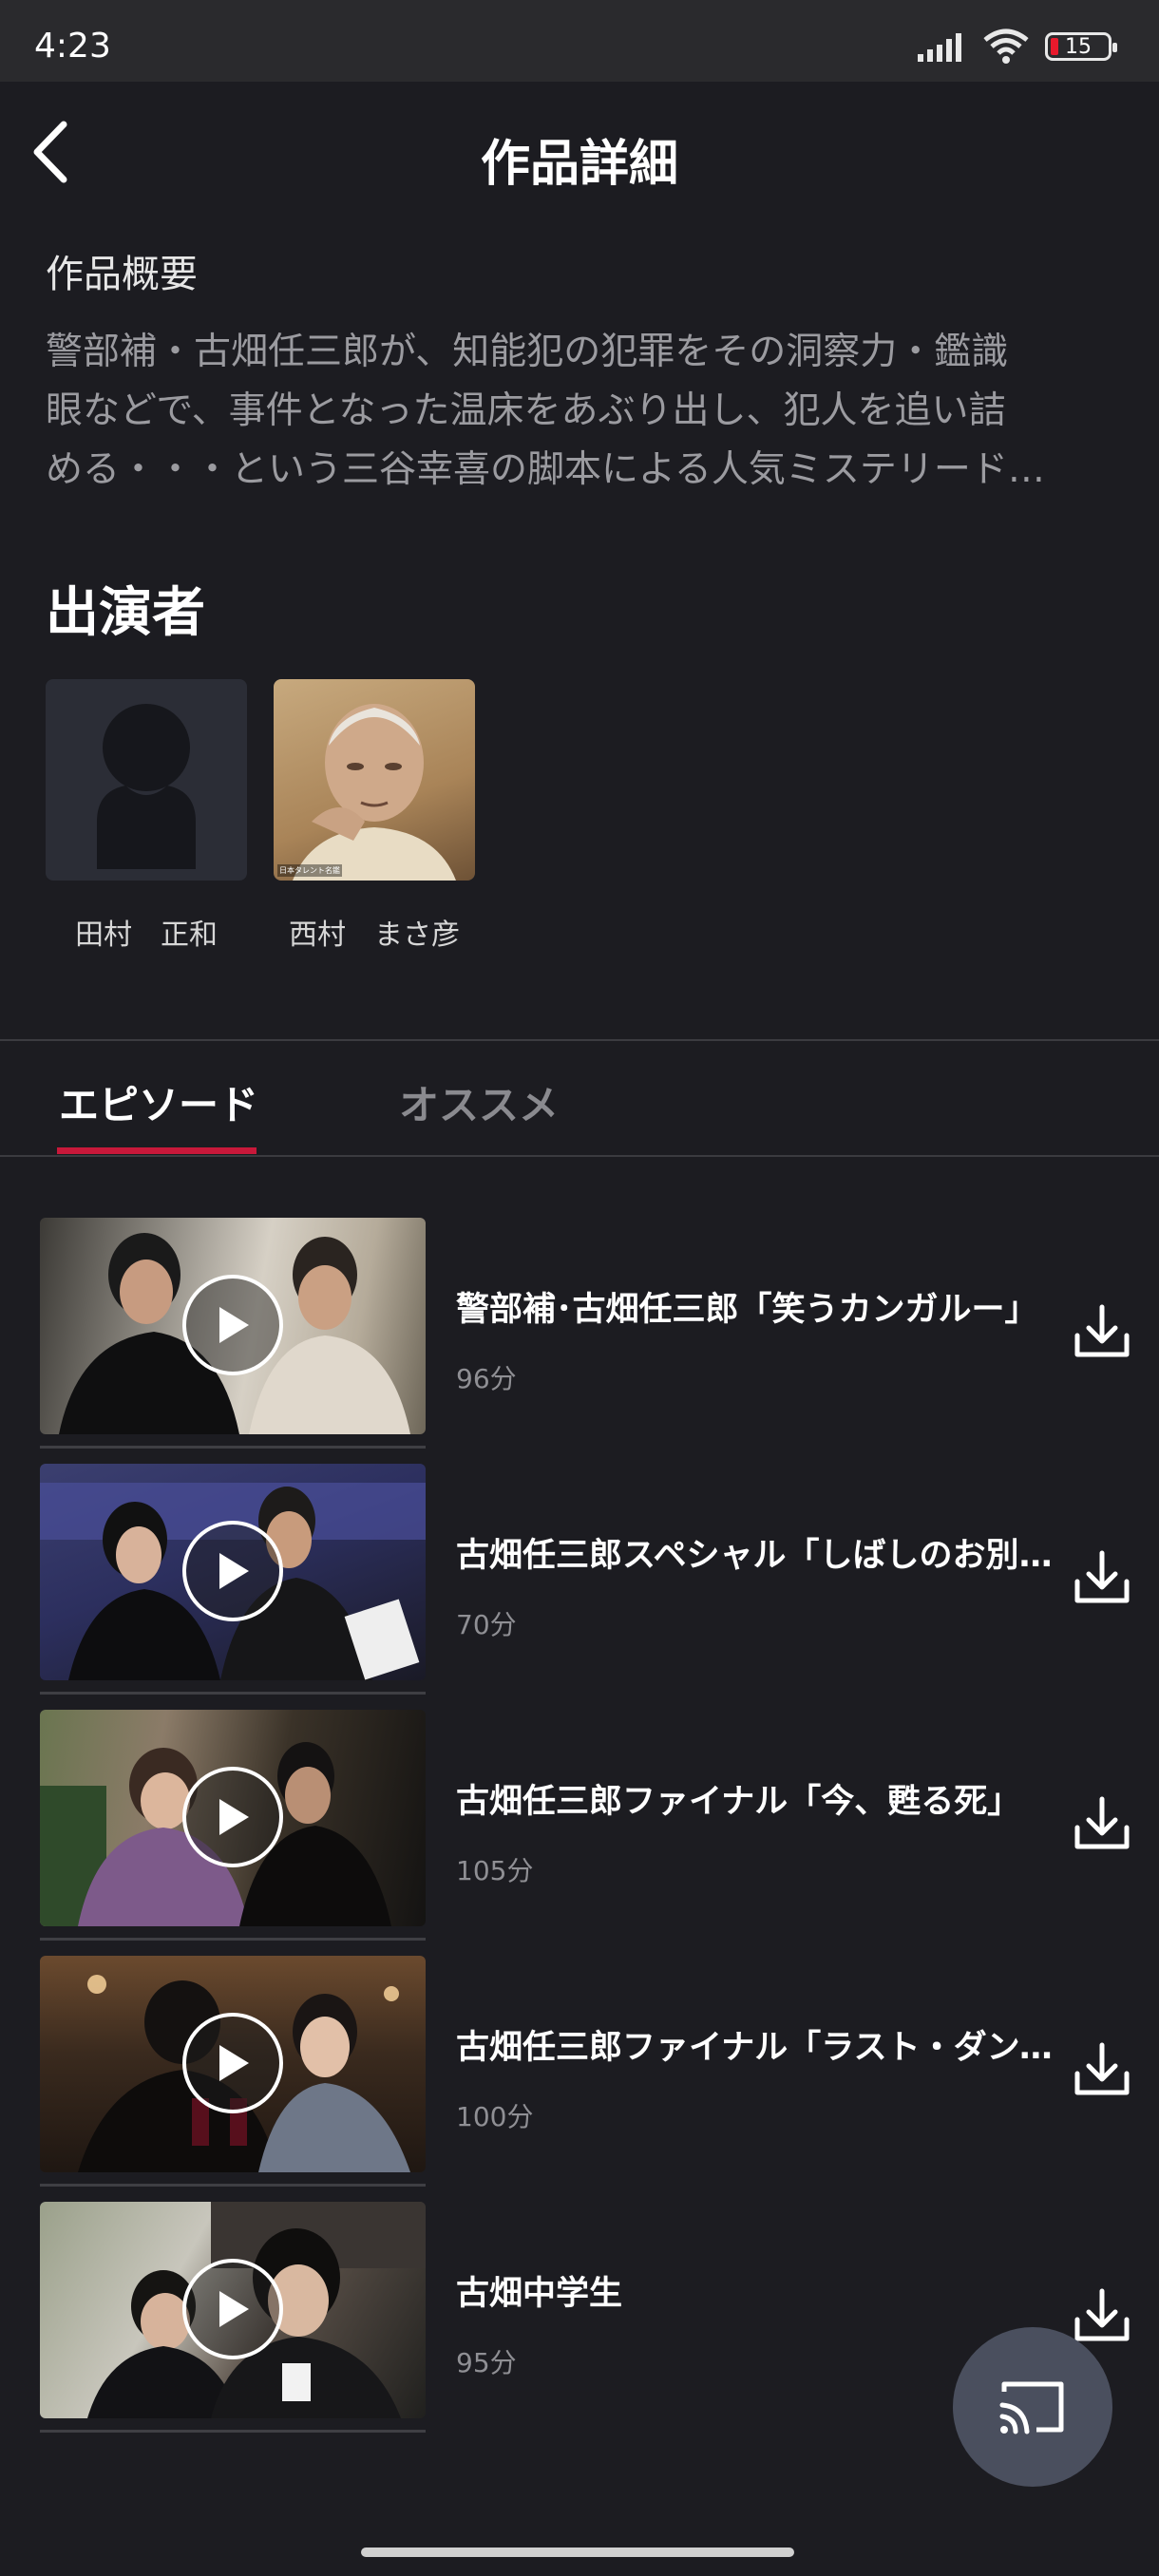 The image size is (1159, 2576). I want to click on cast-button, so click(1032, 2407).